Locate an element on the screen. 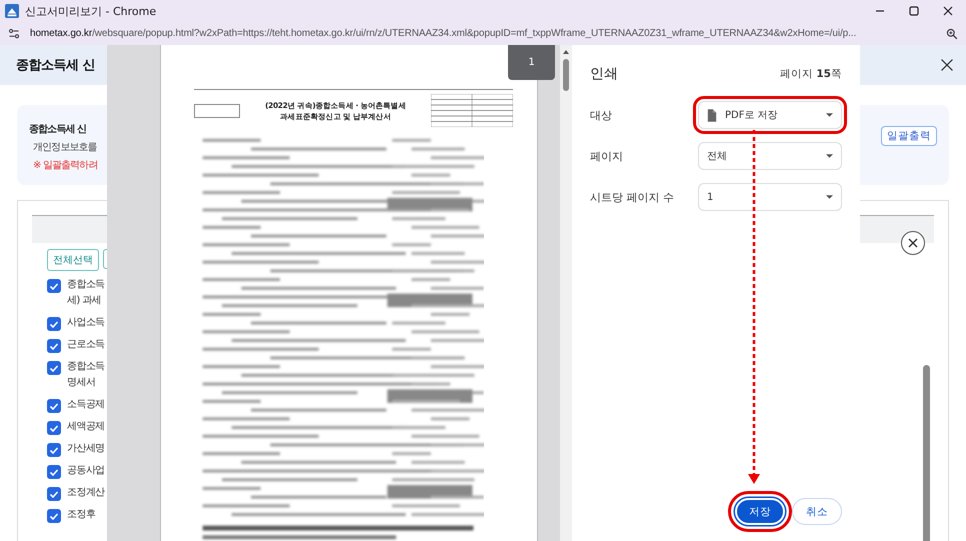 The height and width of the screenshot is (541, 966). cancel-button: 취소 is located at coordinates (817, 511).